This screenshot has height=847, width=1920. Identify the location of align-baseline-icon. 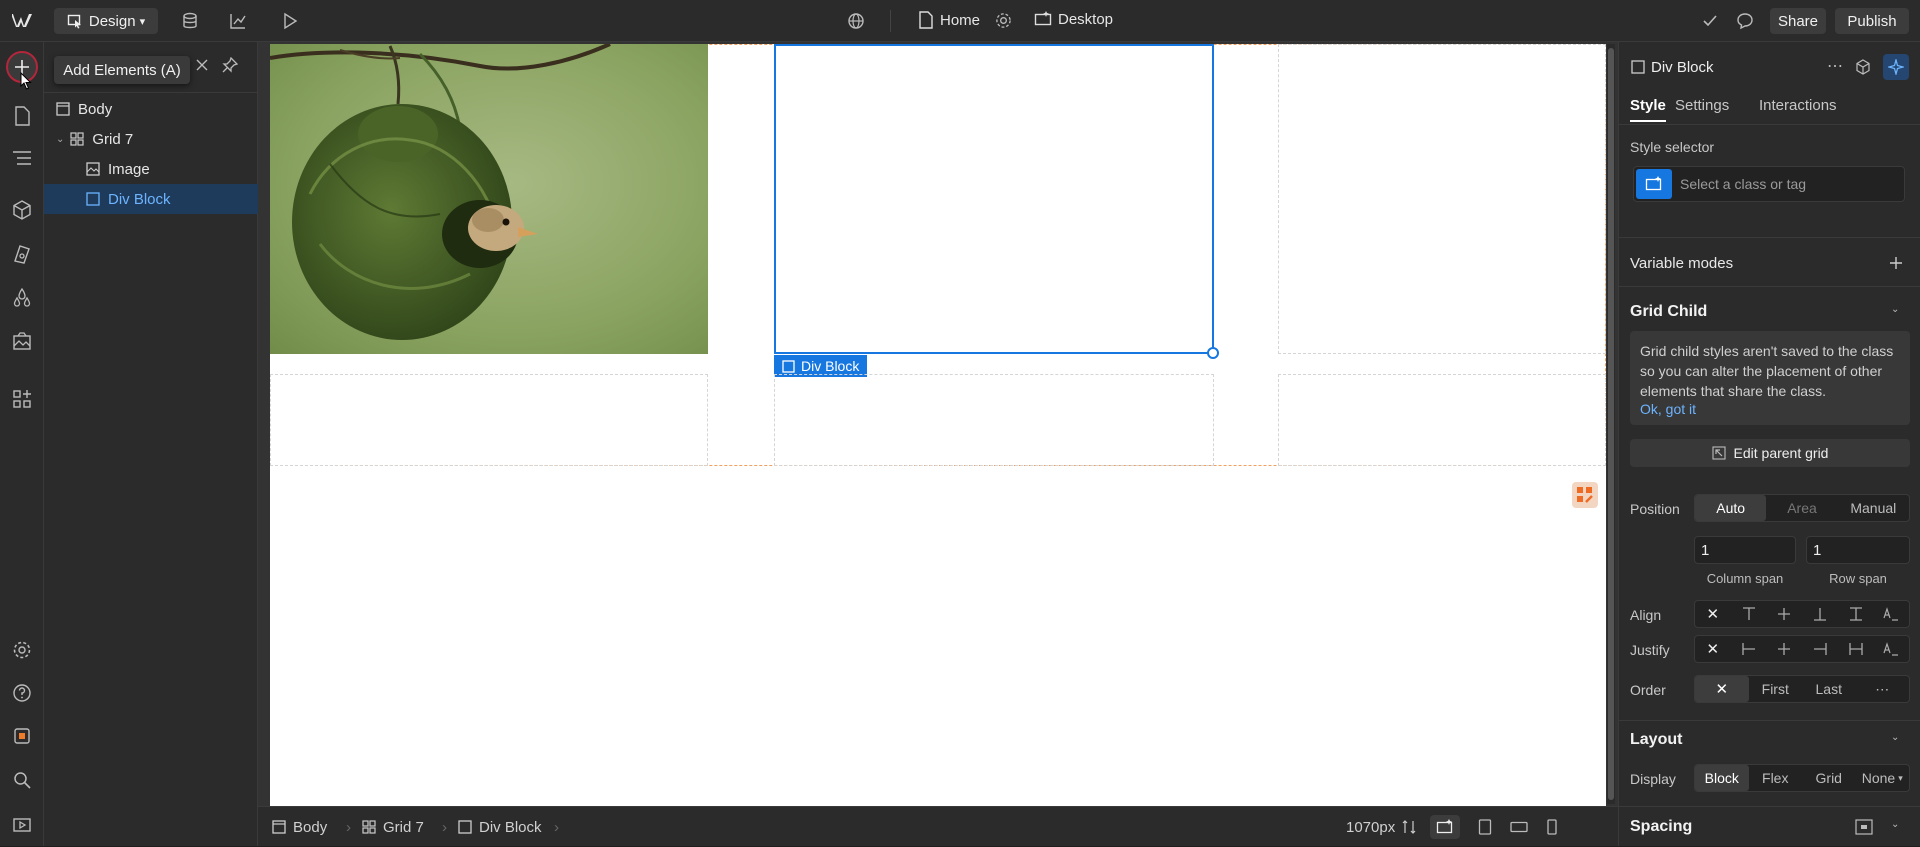
(1891, 614).